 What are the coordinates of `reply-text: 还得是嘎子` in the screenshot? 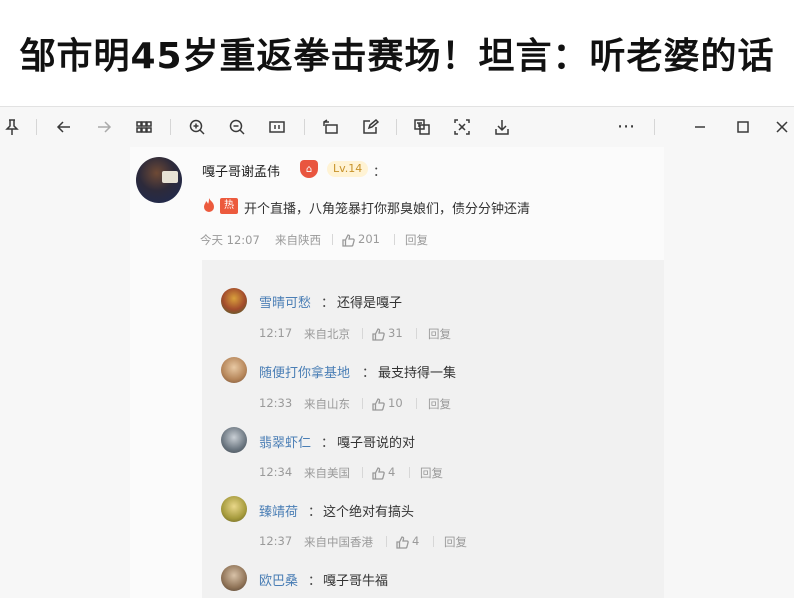 It's located at (370, 303).